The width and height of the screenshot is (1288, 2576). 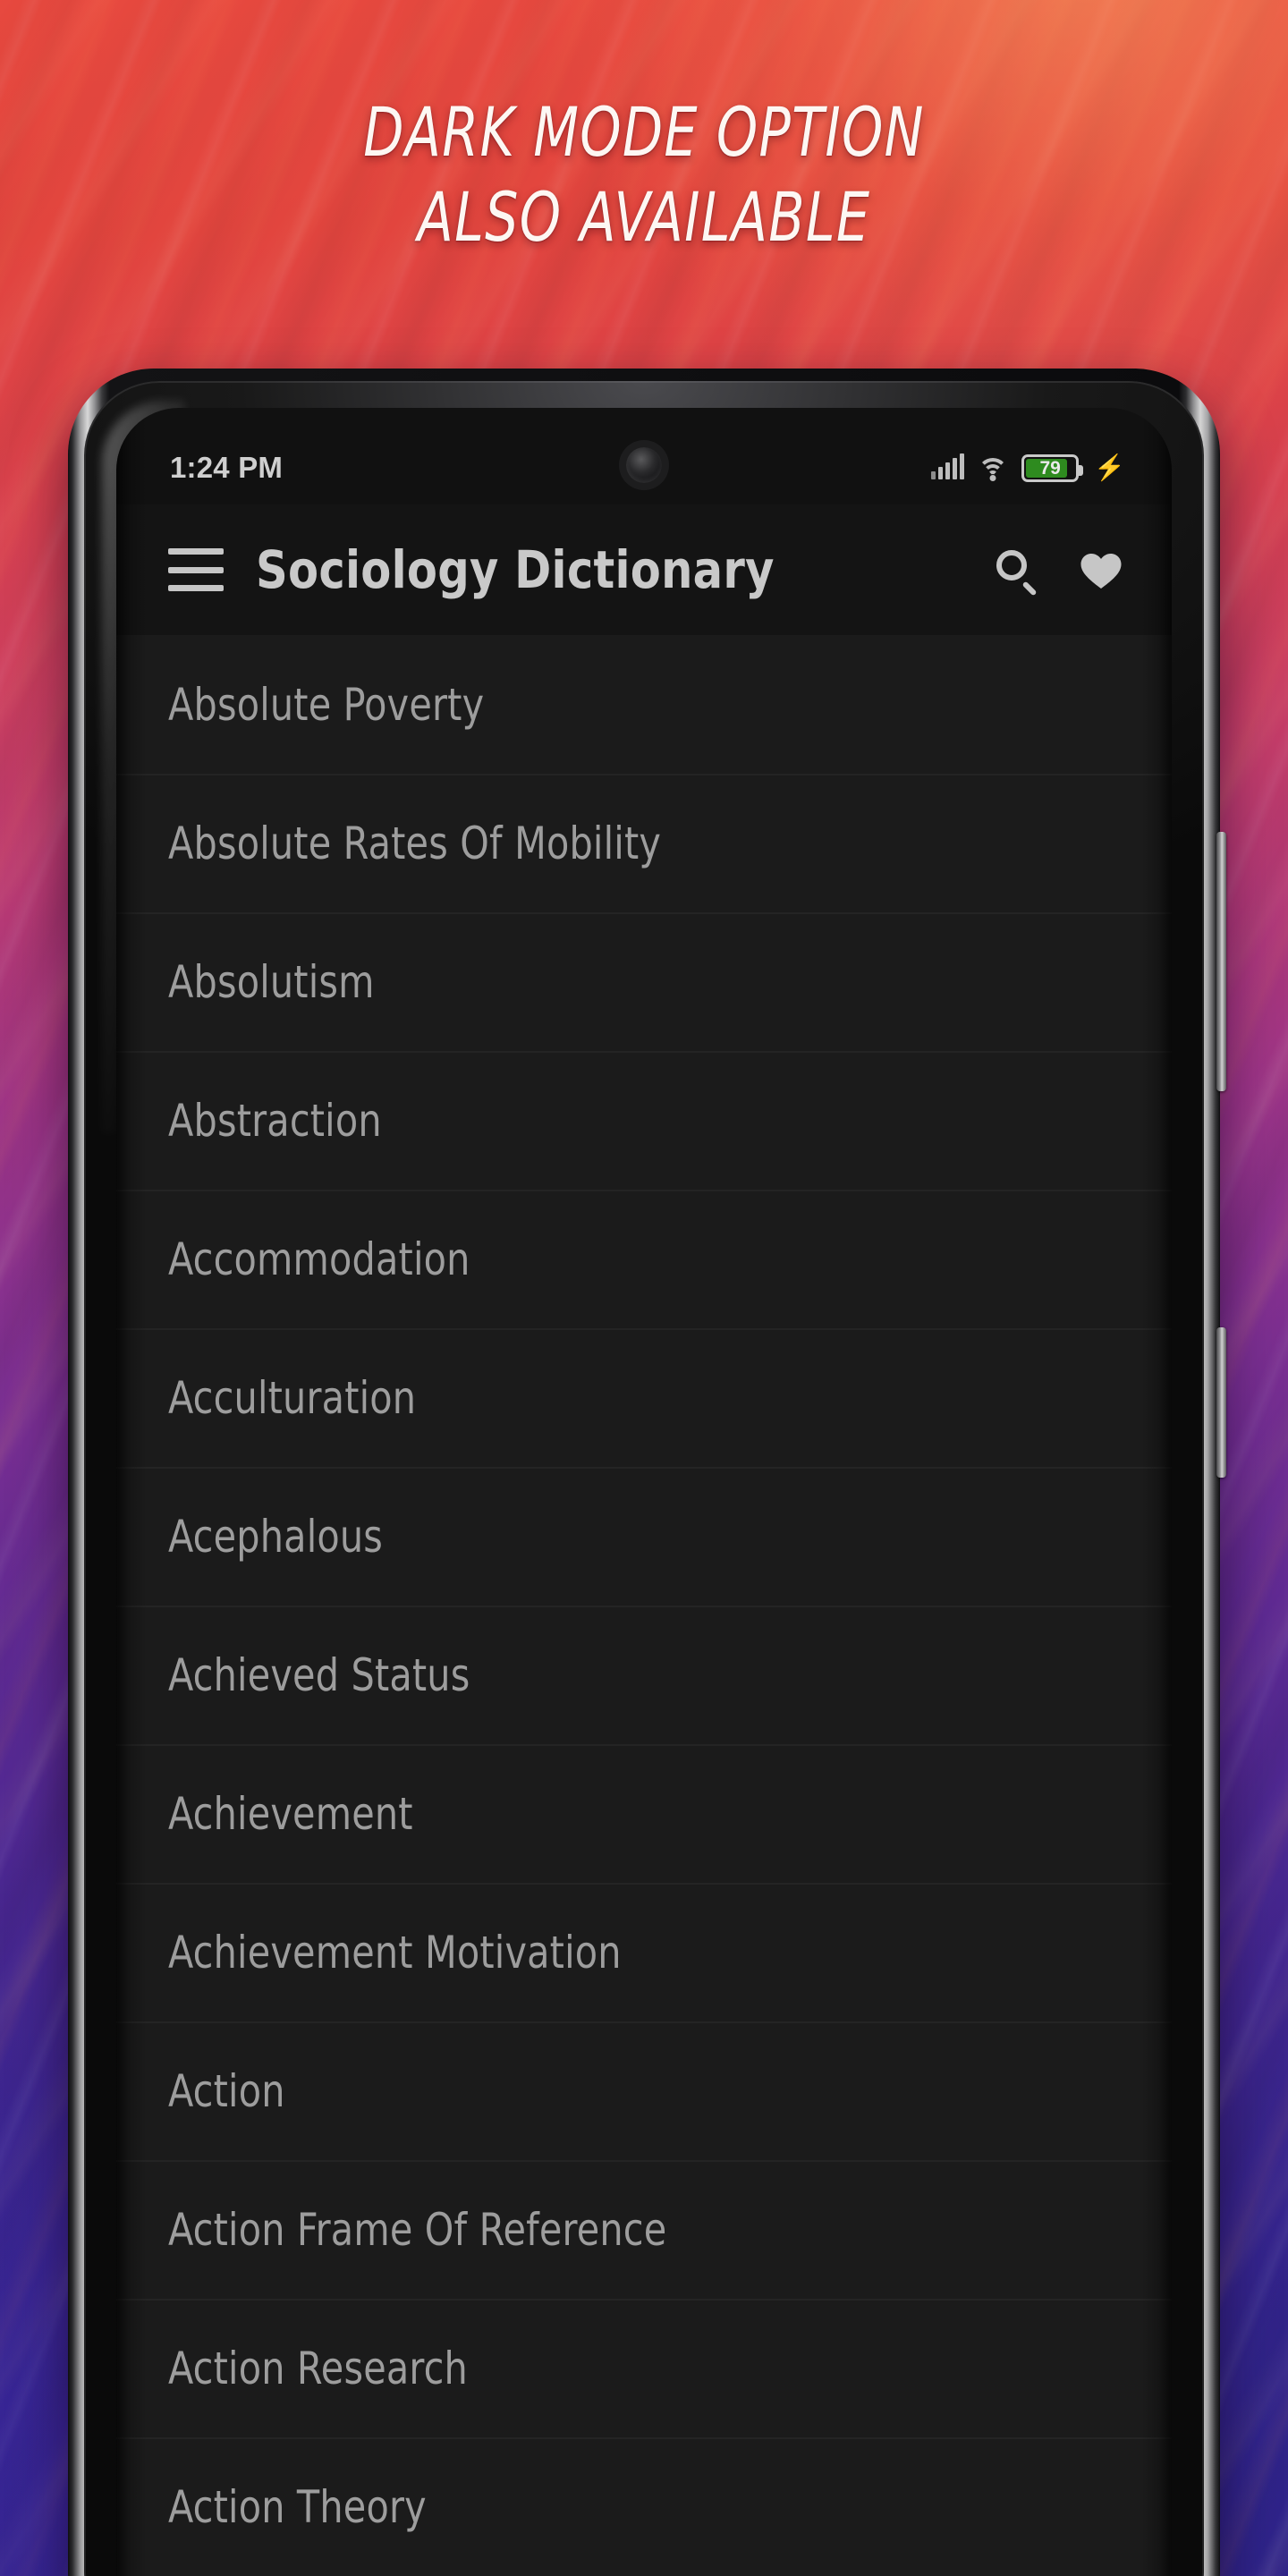 I want to click on battery-level-label: 79, so click(x=1050, y=468).